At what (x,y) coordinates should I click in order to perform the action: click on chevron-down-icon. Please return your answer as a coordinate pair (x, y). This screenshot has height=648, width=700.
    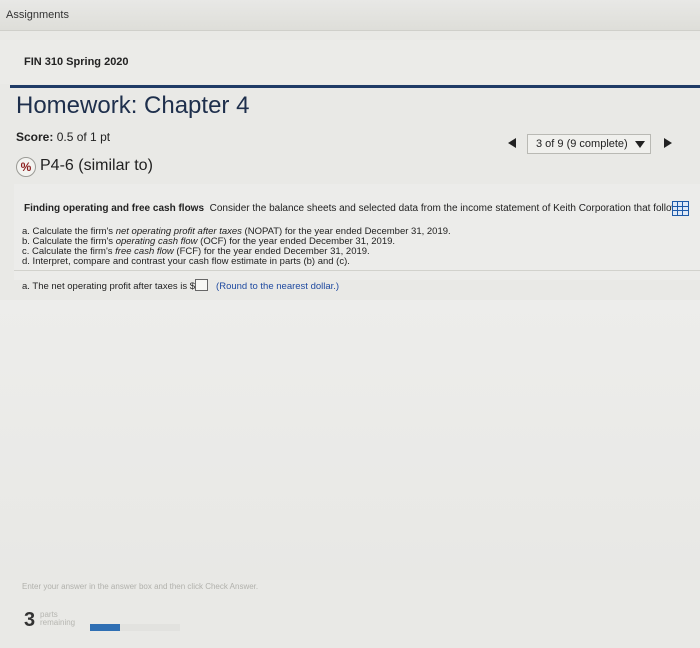
    Looking at the image, I should click on (640, 144).